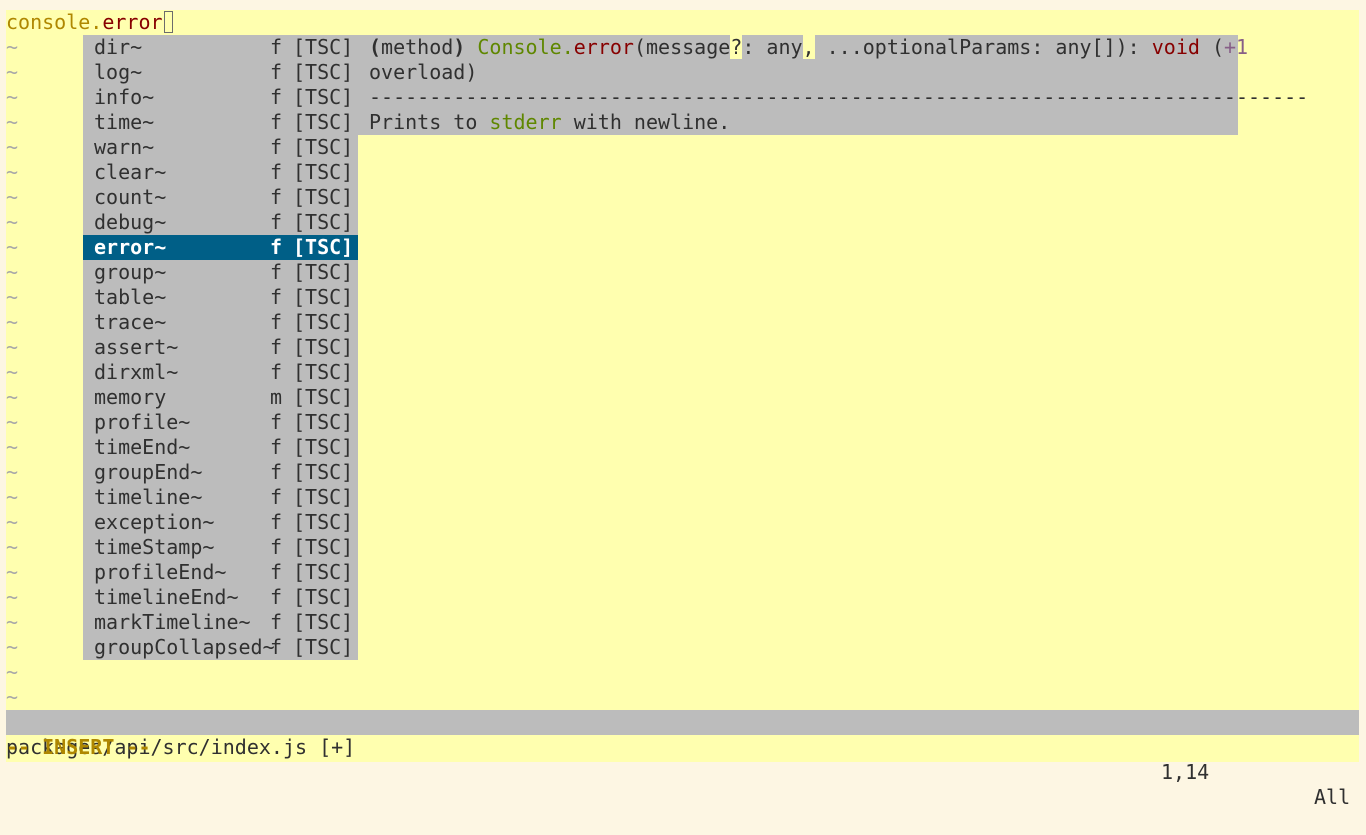 This screenshot has width=1366, height=835. I want to click on completion-item-word: dir~, so click(118, 47).